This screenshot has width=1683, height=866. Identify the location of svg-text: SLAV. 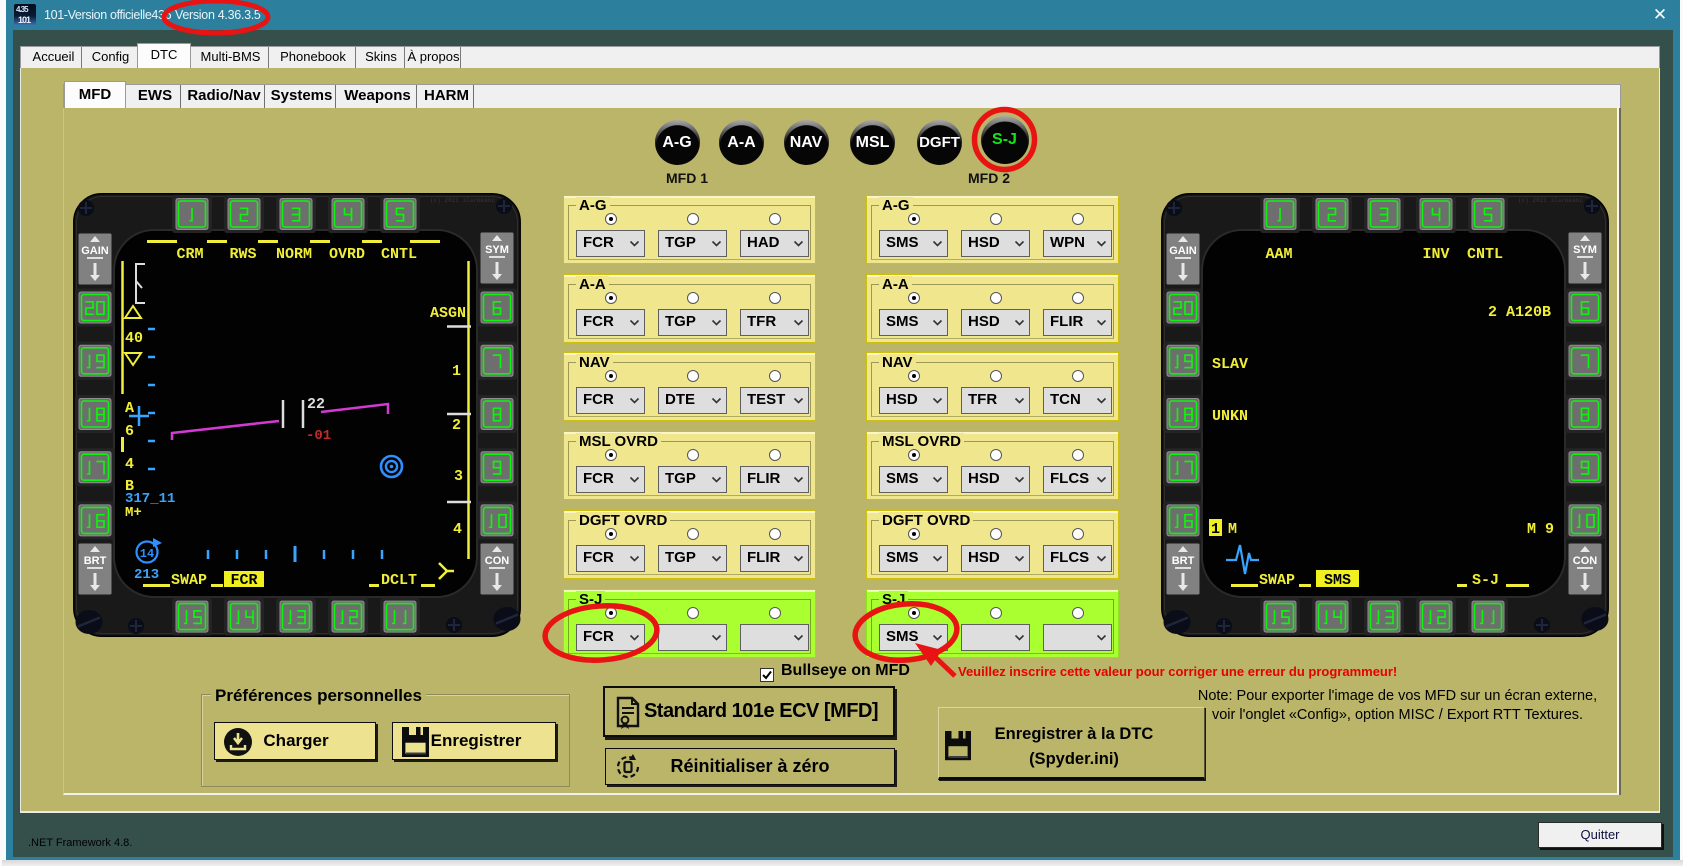
(1230, 364).